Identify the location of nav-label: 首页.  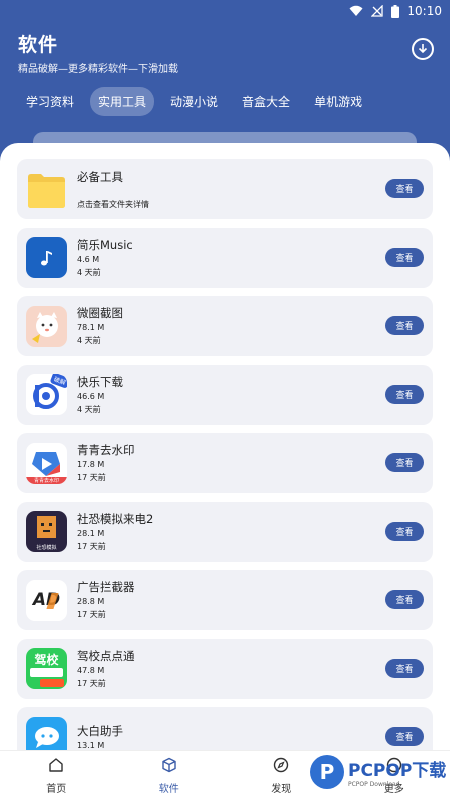
(56, 789).